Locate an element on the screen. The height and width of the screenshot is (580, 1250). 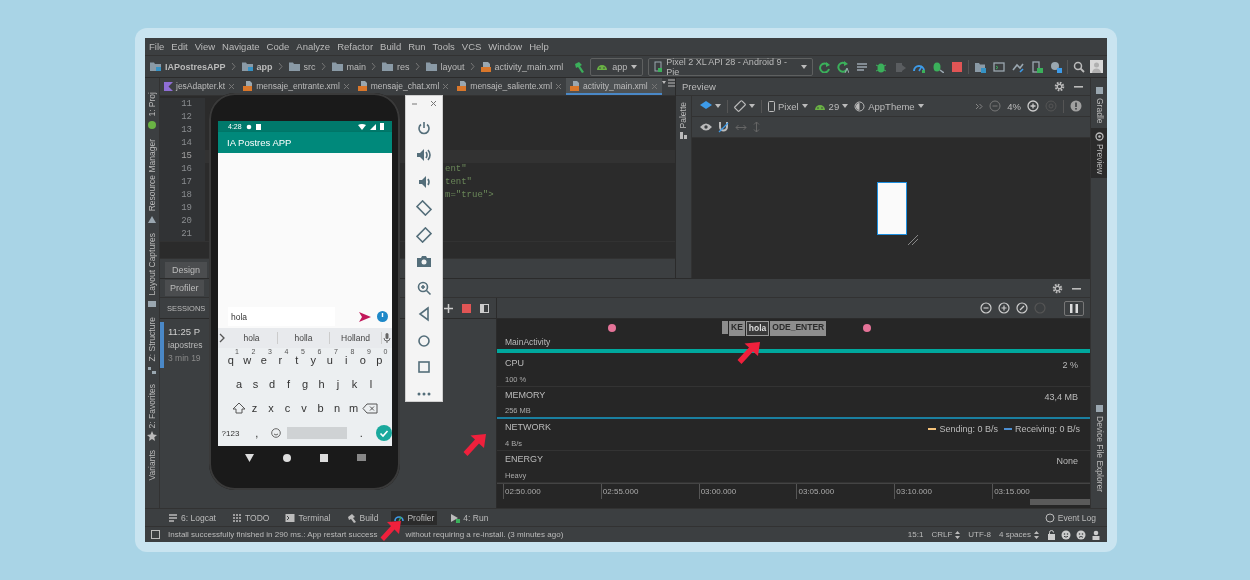
hammer-icon is located at coordinates (579, 66).